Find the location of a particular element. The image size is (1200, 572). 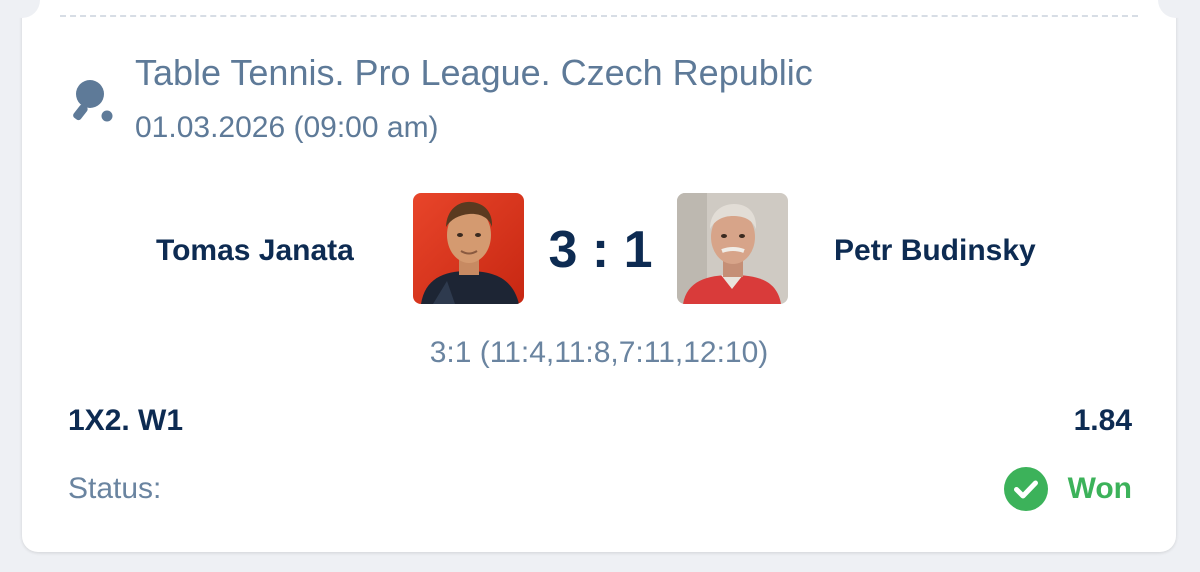

match-date: 01.03.2026 (09:00 am) is located at coordinates (287, 127).